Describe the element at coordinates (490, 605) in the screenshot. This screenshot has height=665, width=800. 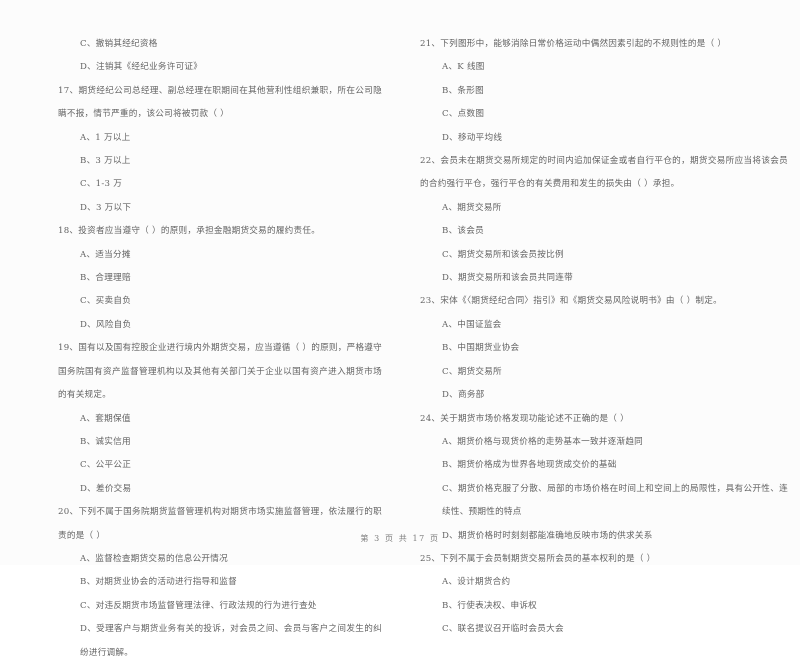
I see `option-item: B、行使表决权、申诉权` at that location.